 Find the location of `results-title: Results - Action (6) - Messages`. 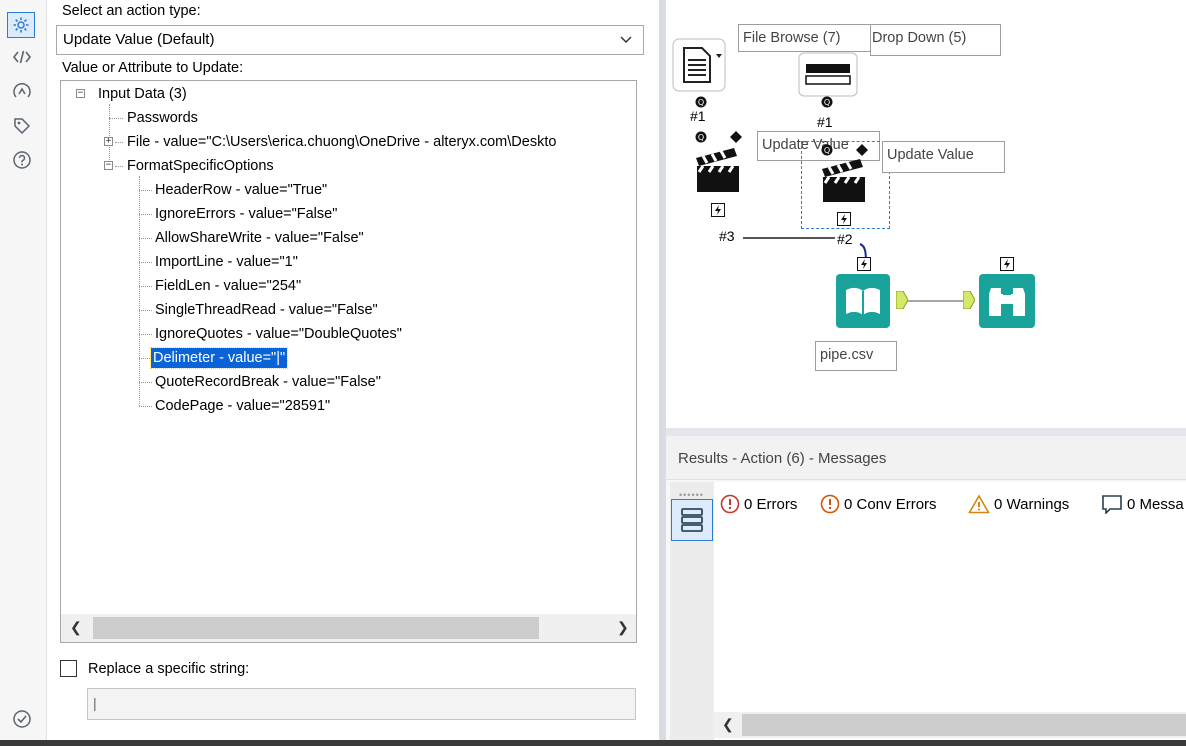

results-title: Results - Action (6) - Messages is located at coordinates (782, 458).